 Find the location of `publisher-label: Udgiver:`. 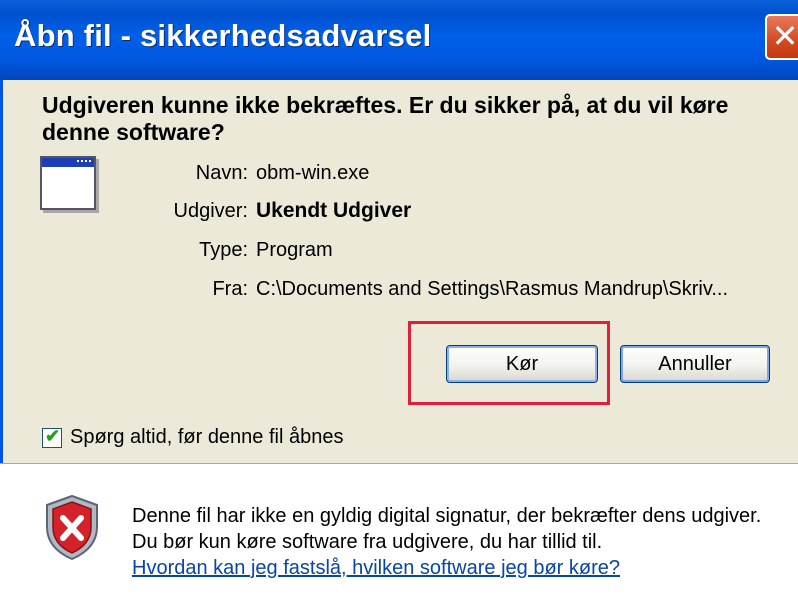

publisher-label: Udgiver: is located at coordinates (210, 211).